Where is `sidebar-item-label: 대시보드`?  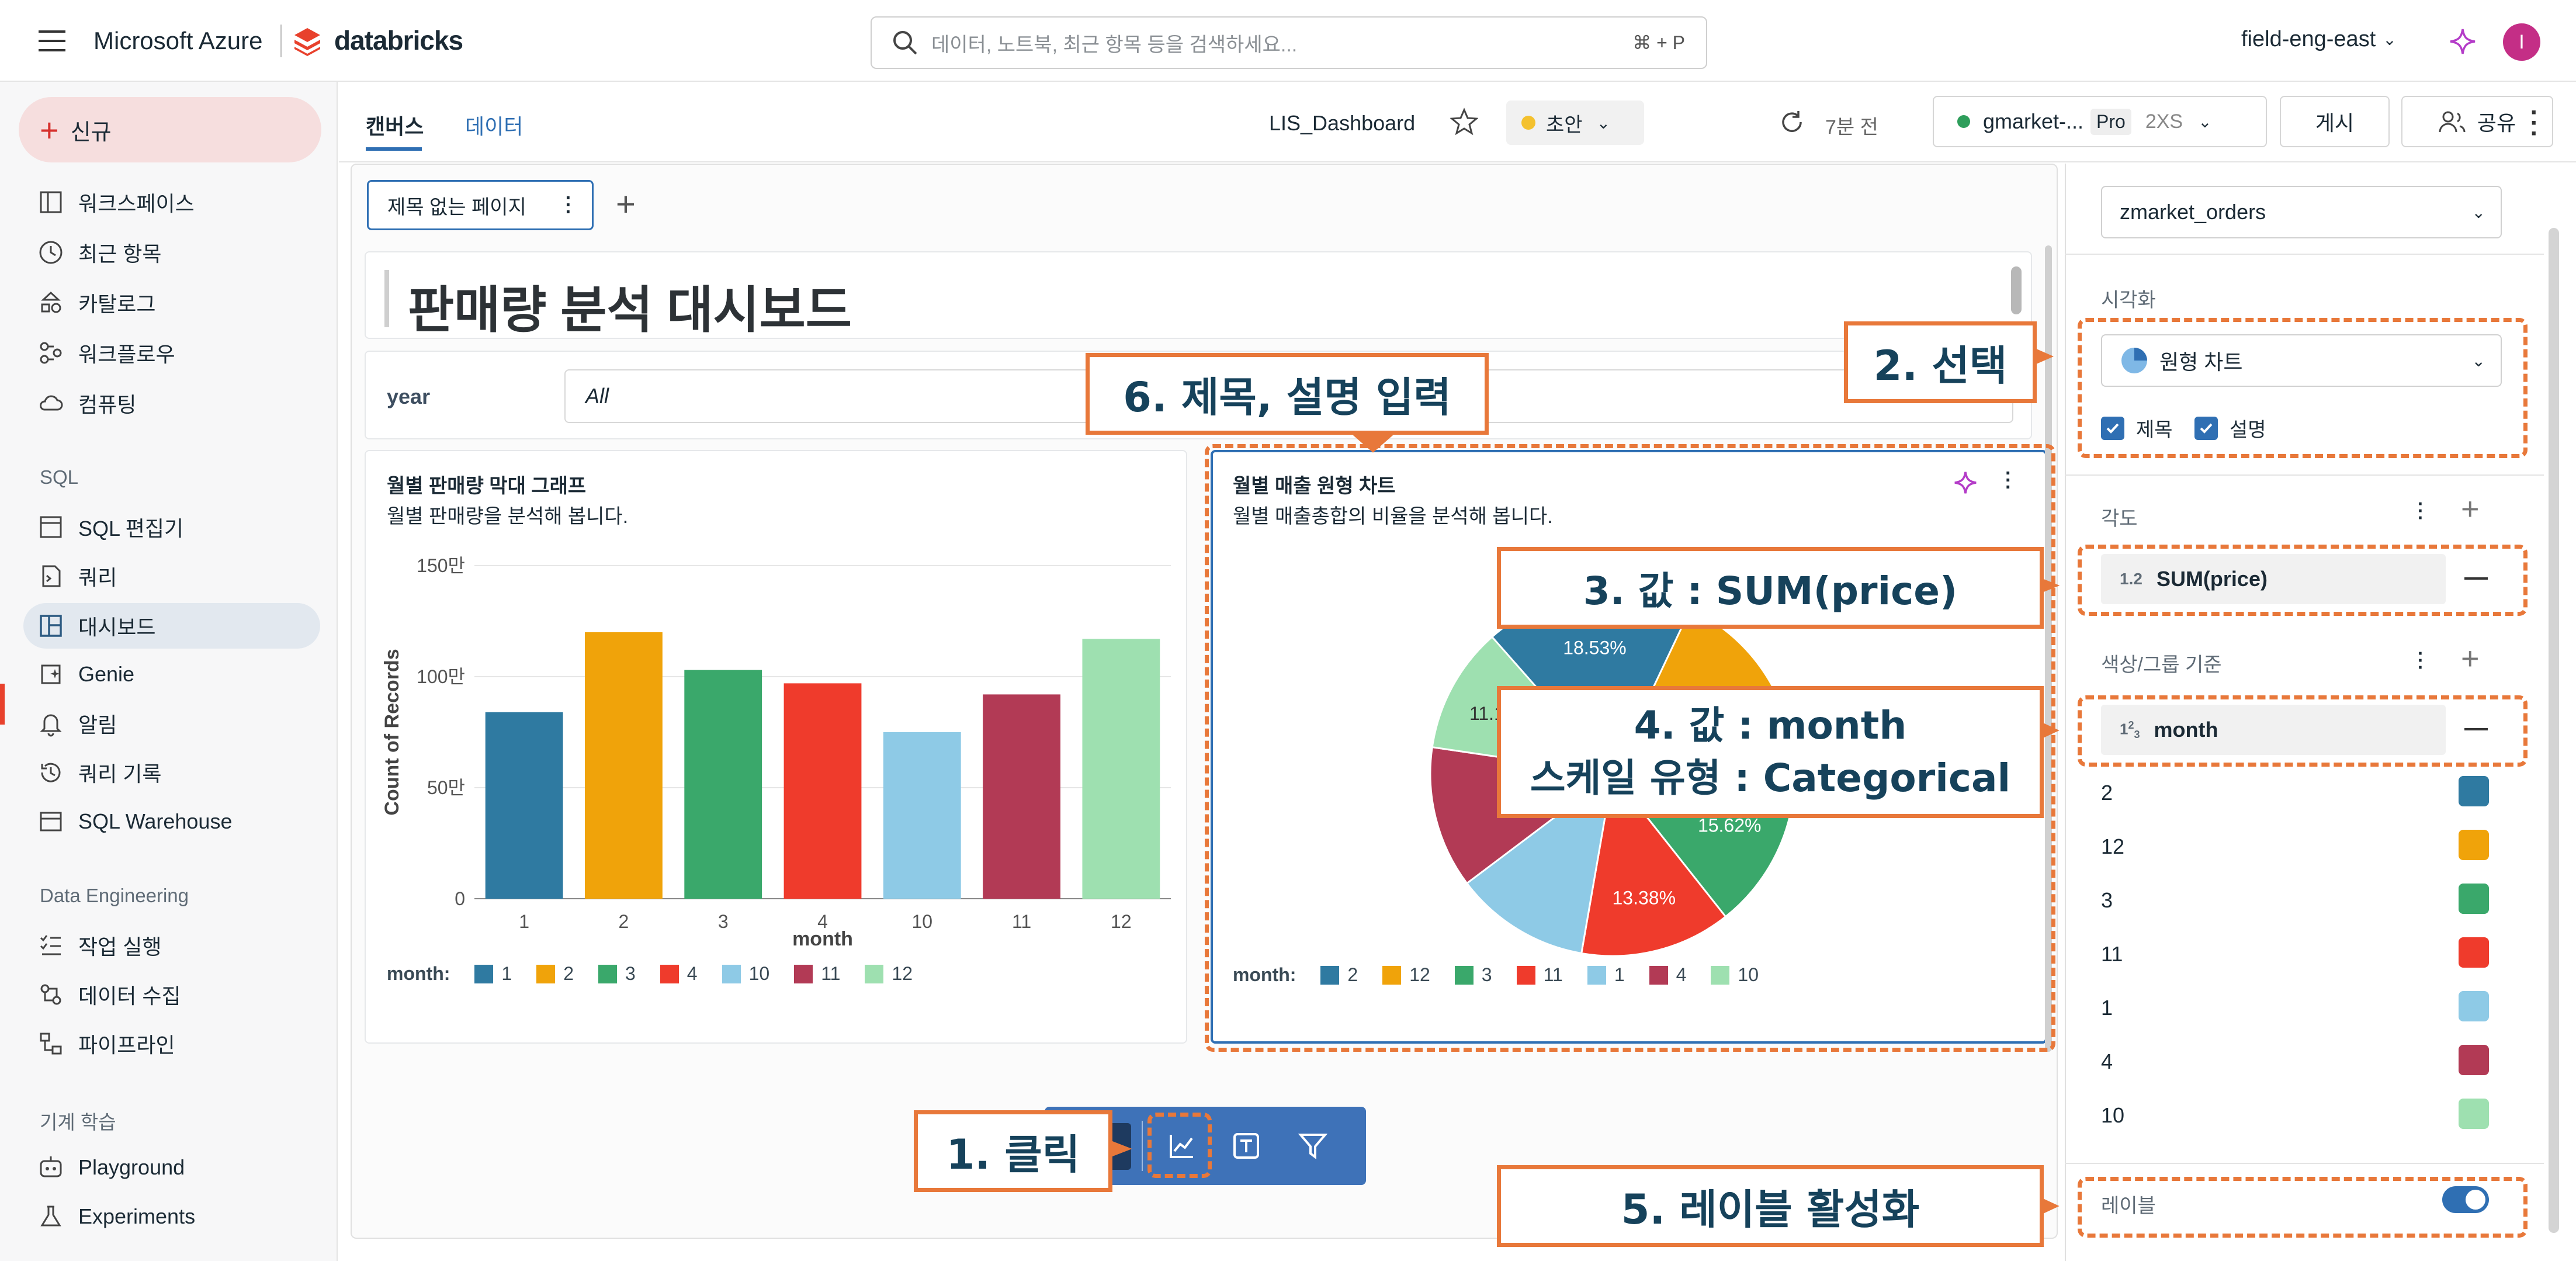
sidebar-item-label: 대시보드 is located at coordinates (117, 627).